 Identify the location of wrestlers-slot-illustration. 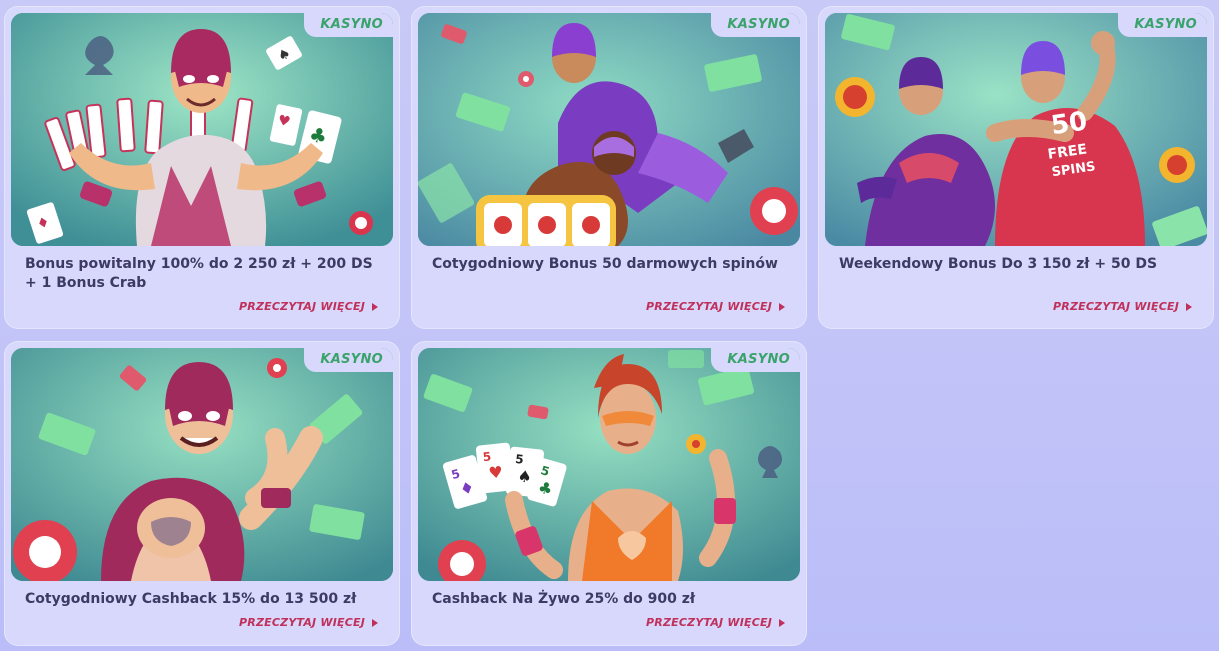
(609, 129).